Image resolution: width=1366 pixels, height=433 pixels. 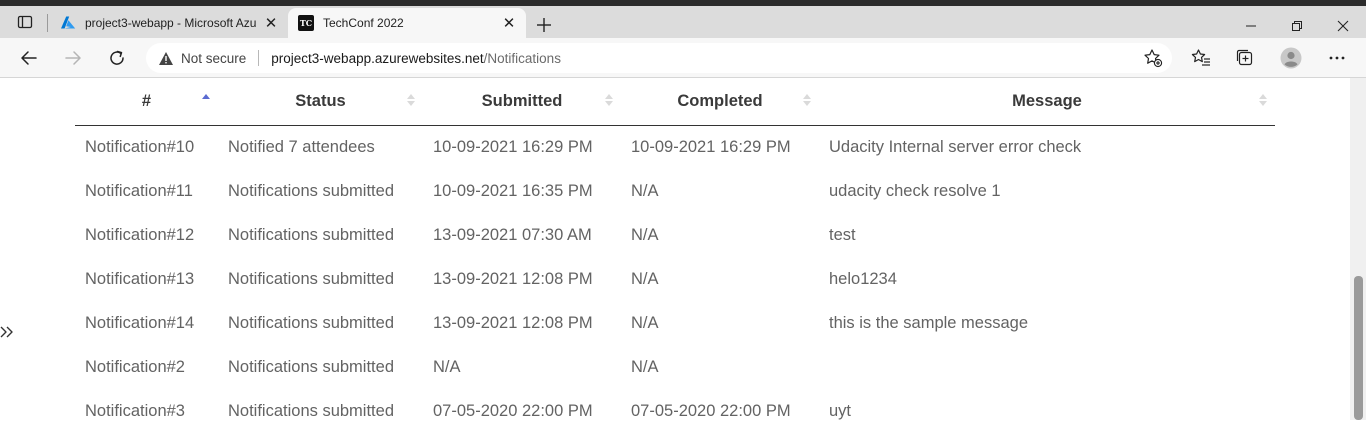 I want to click on tab-techconf: TC TechConf 2022 ✕, so click(x=407, y=23).